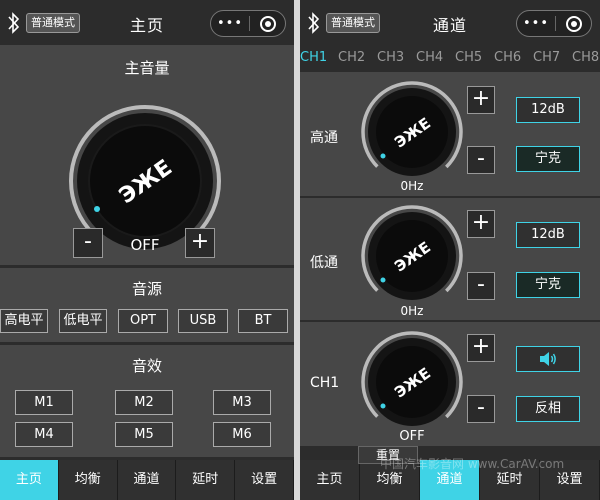 The height and width of the screenshot is (500, 600). Describe the element at coordinates (88, 243) in the screenshot. I see `master-volume-minus-button: -` at that location.